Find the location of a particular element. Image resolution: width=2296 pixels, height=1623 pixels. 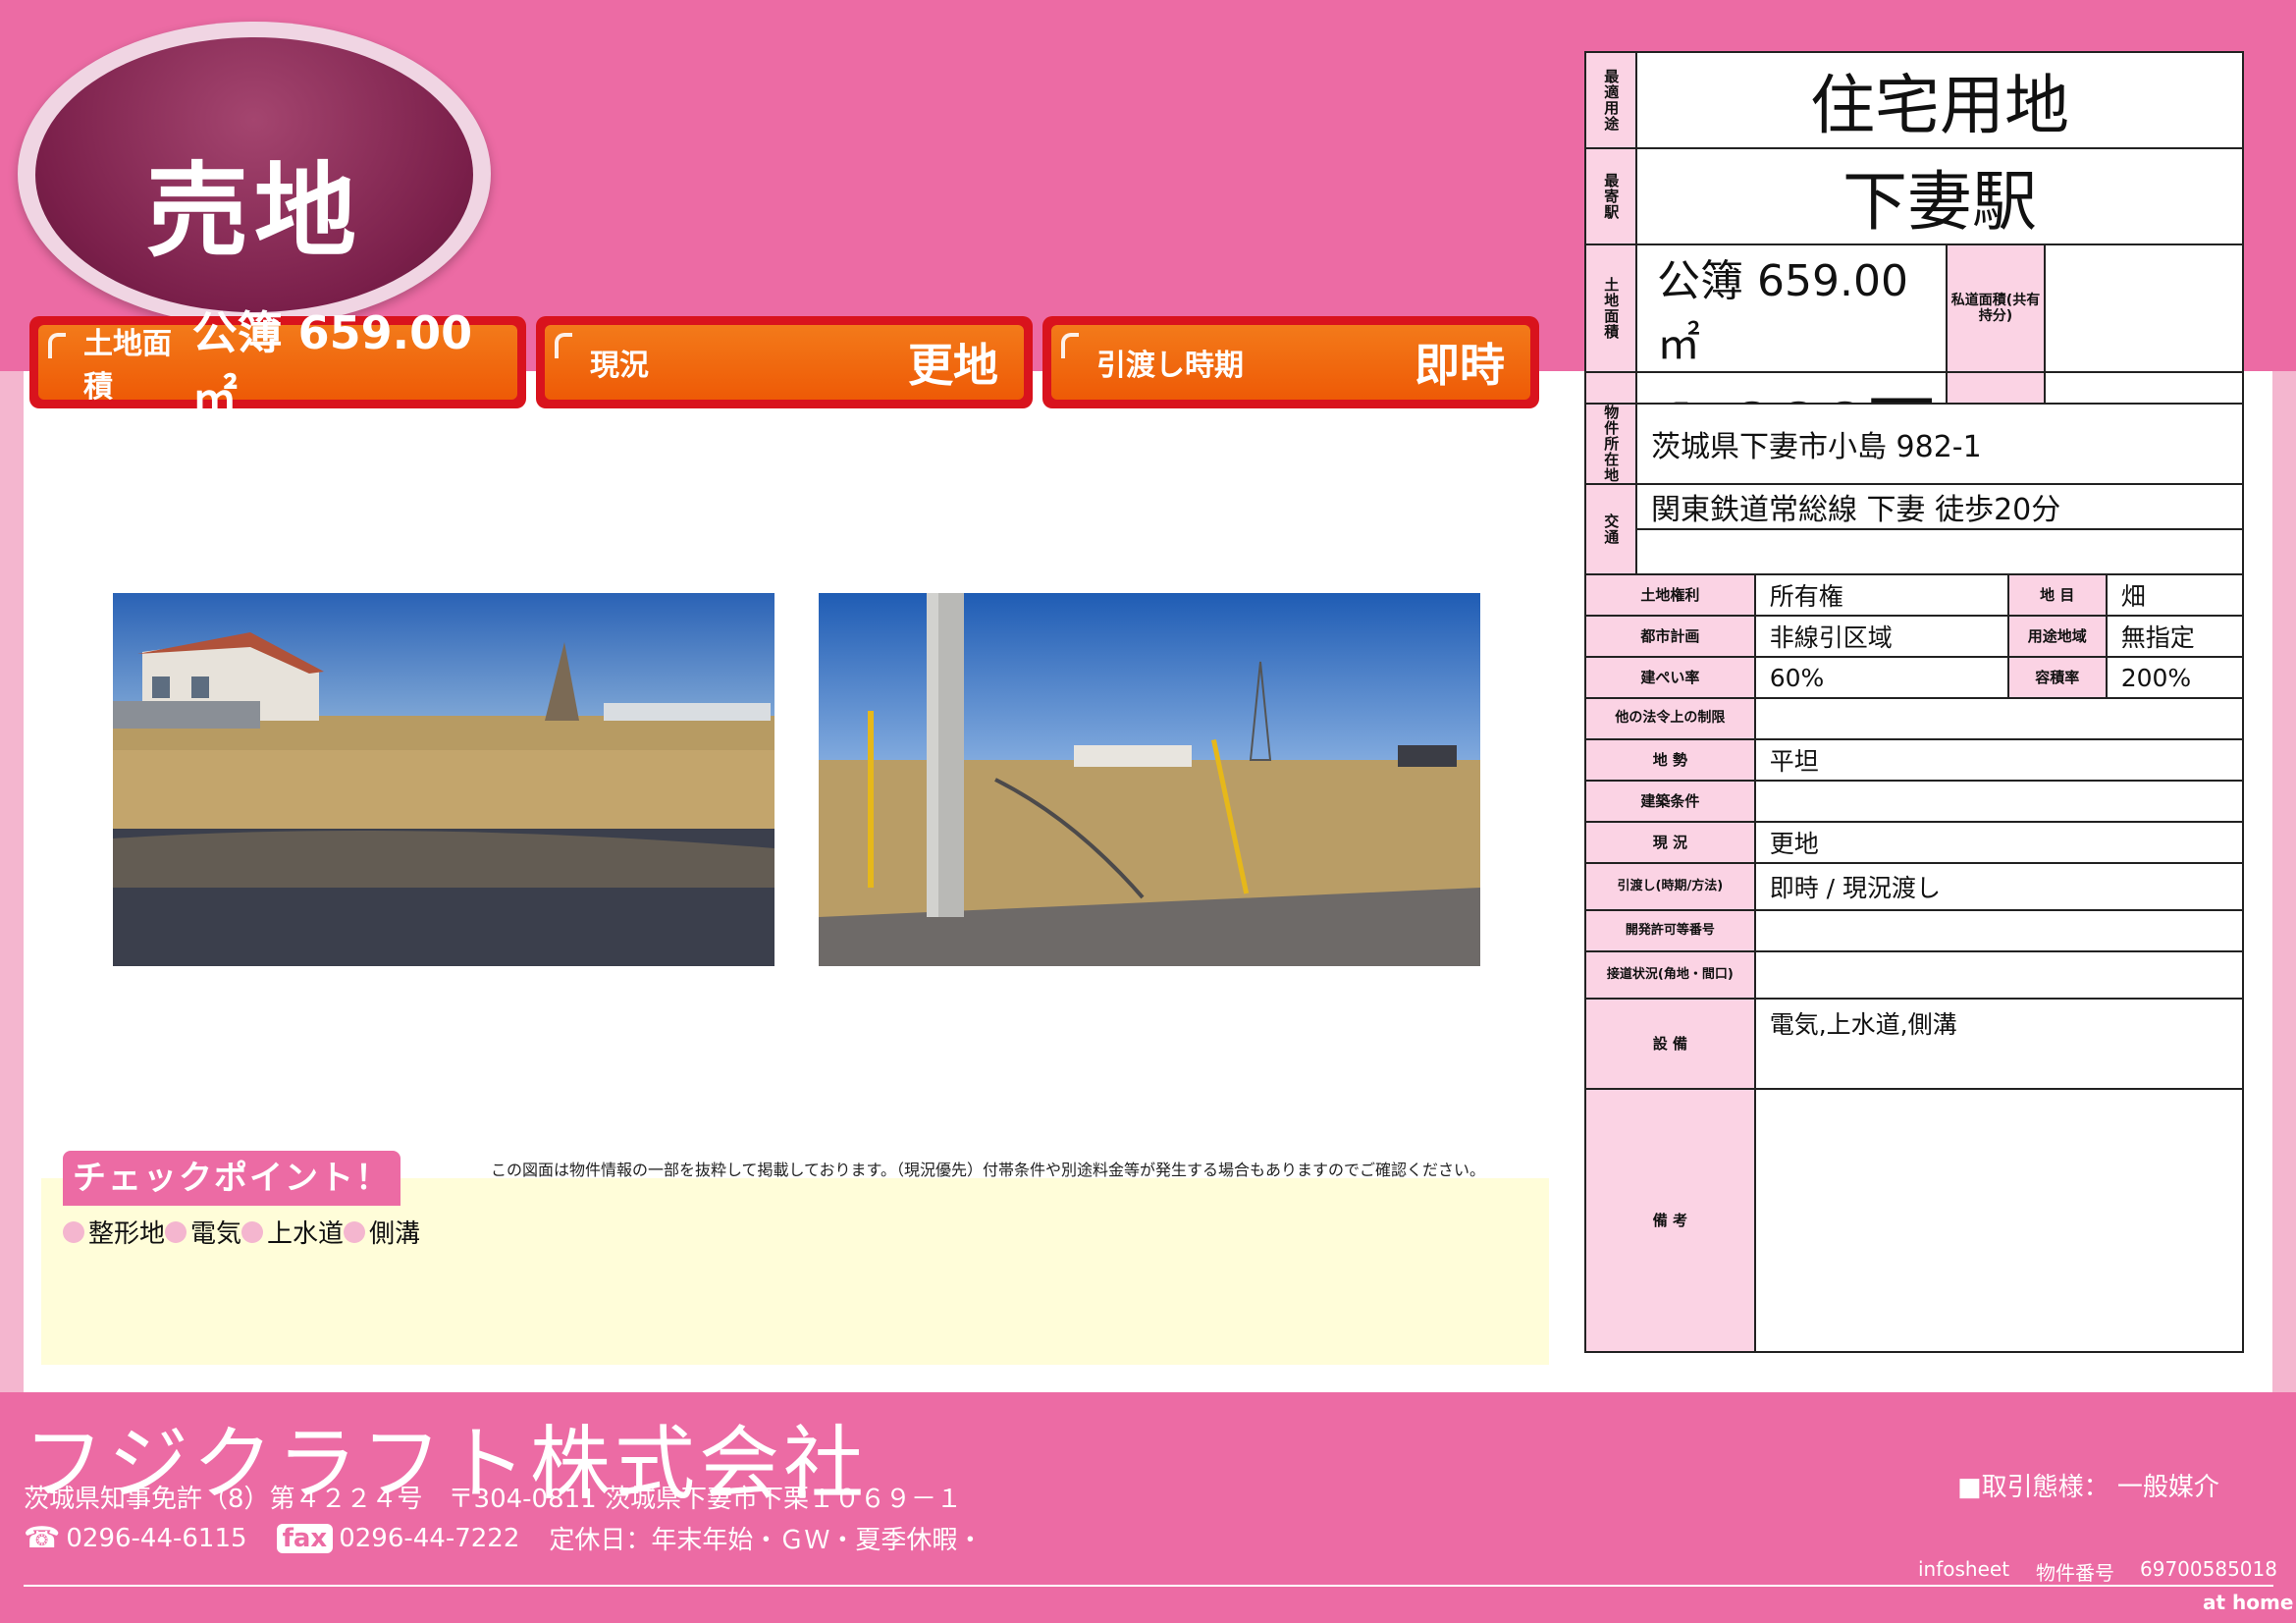

use-value: 住宅用地 is located at coordinates (1939, 100).